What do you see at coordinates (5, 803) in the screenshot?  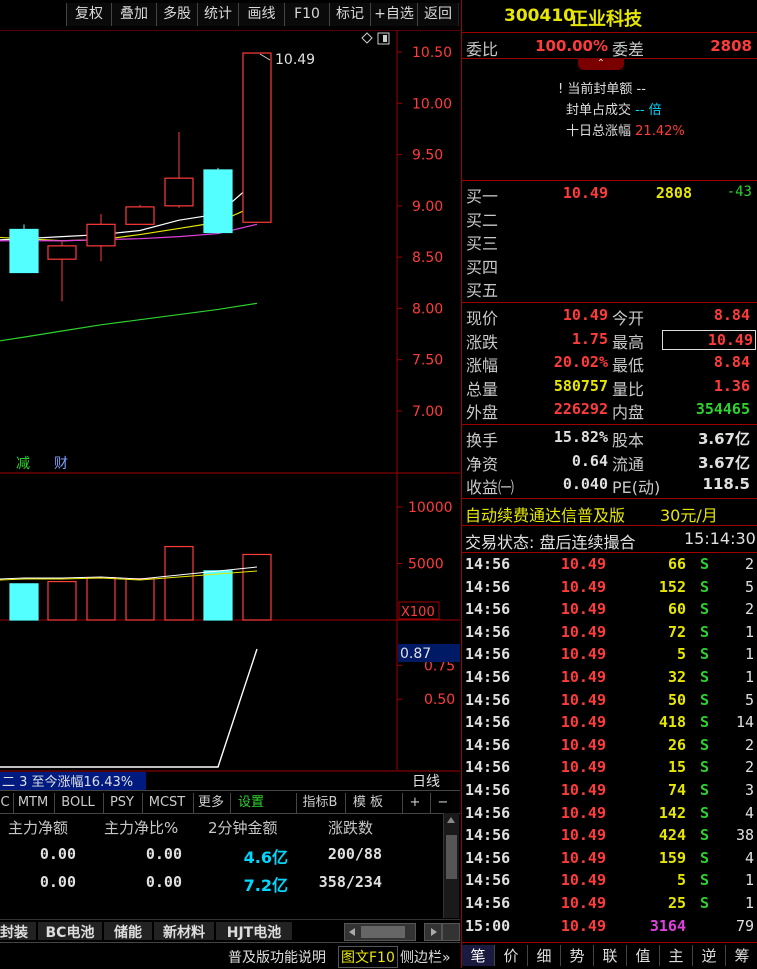 I see `indicator-tab-c: C` at bounding box center [5, 803].